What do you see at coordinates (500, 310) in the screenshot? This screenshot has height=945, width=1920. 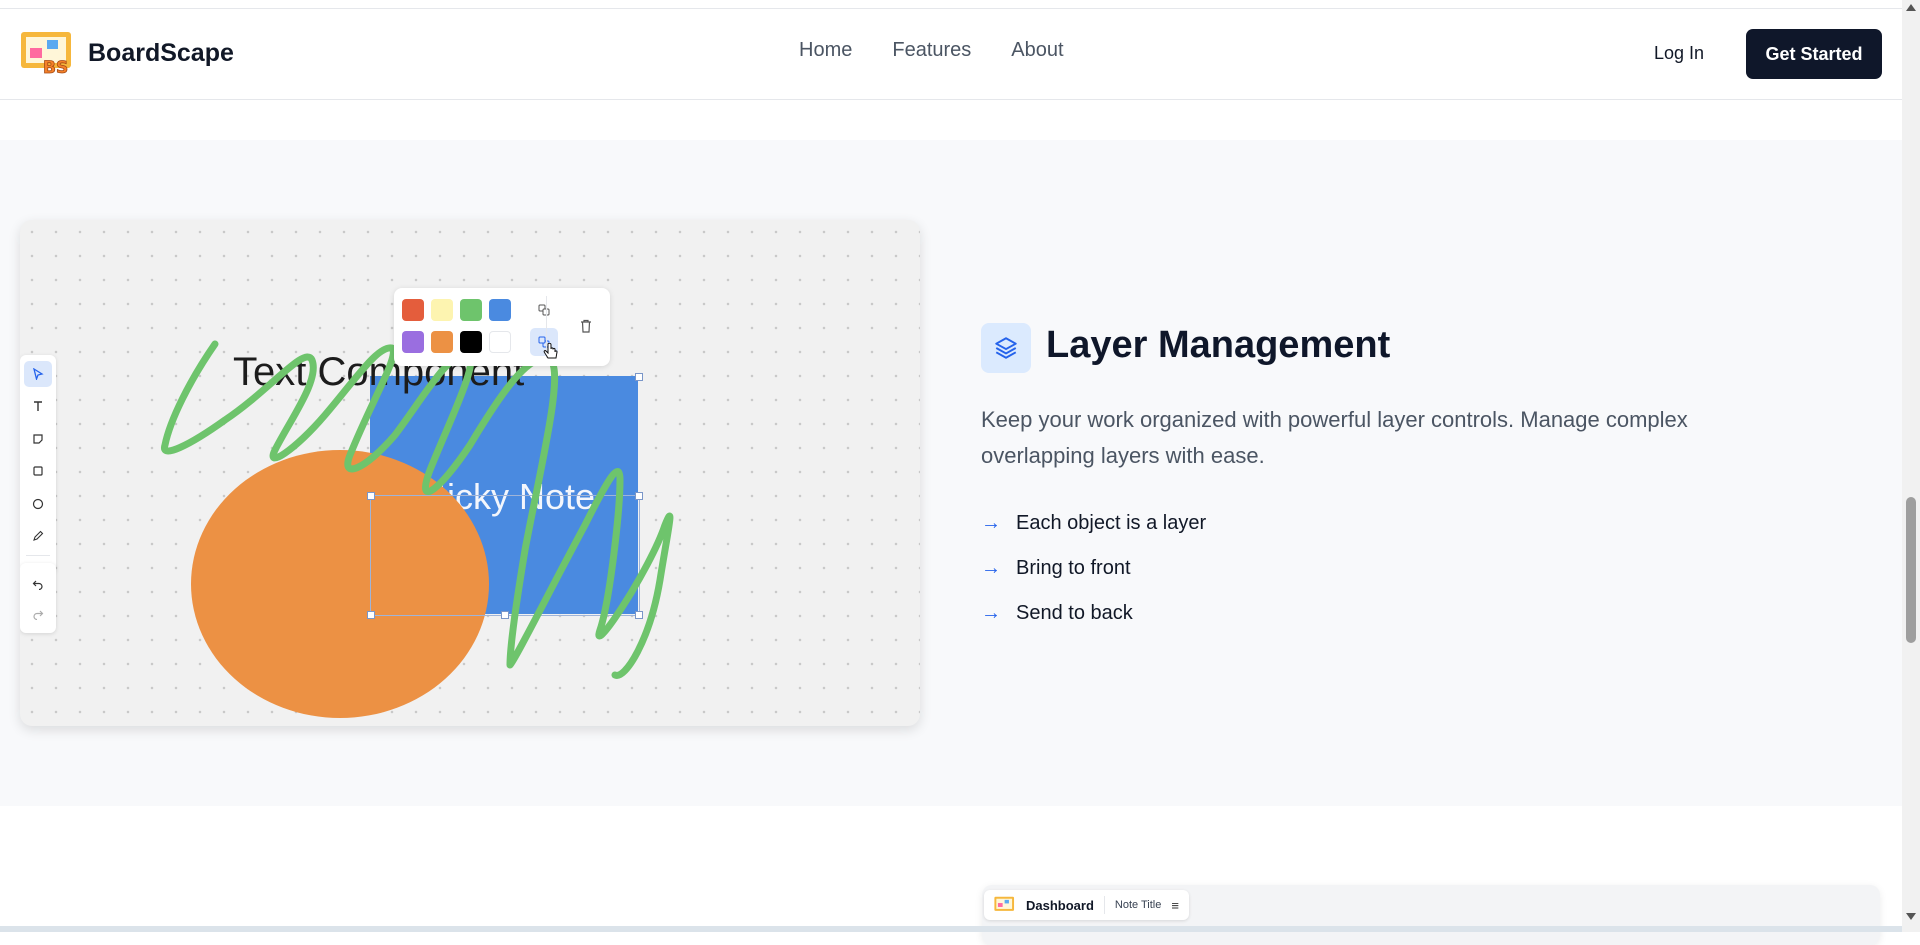 I see `swatch-blue` at bounding box center [500, 310].